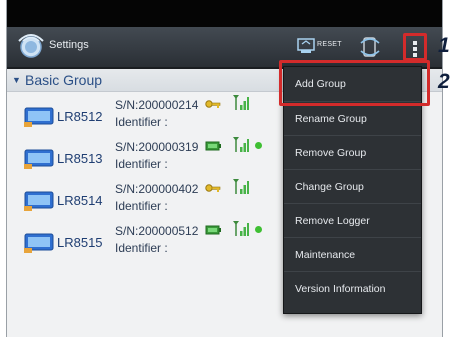 The width and height of the screenshot is (461, 337). What do you see at coordinates (157, 189) in the screenshot?
I see `logger-serial: S/N:200000402` at bounding box center [157, 189].